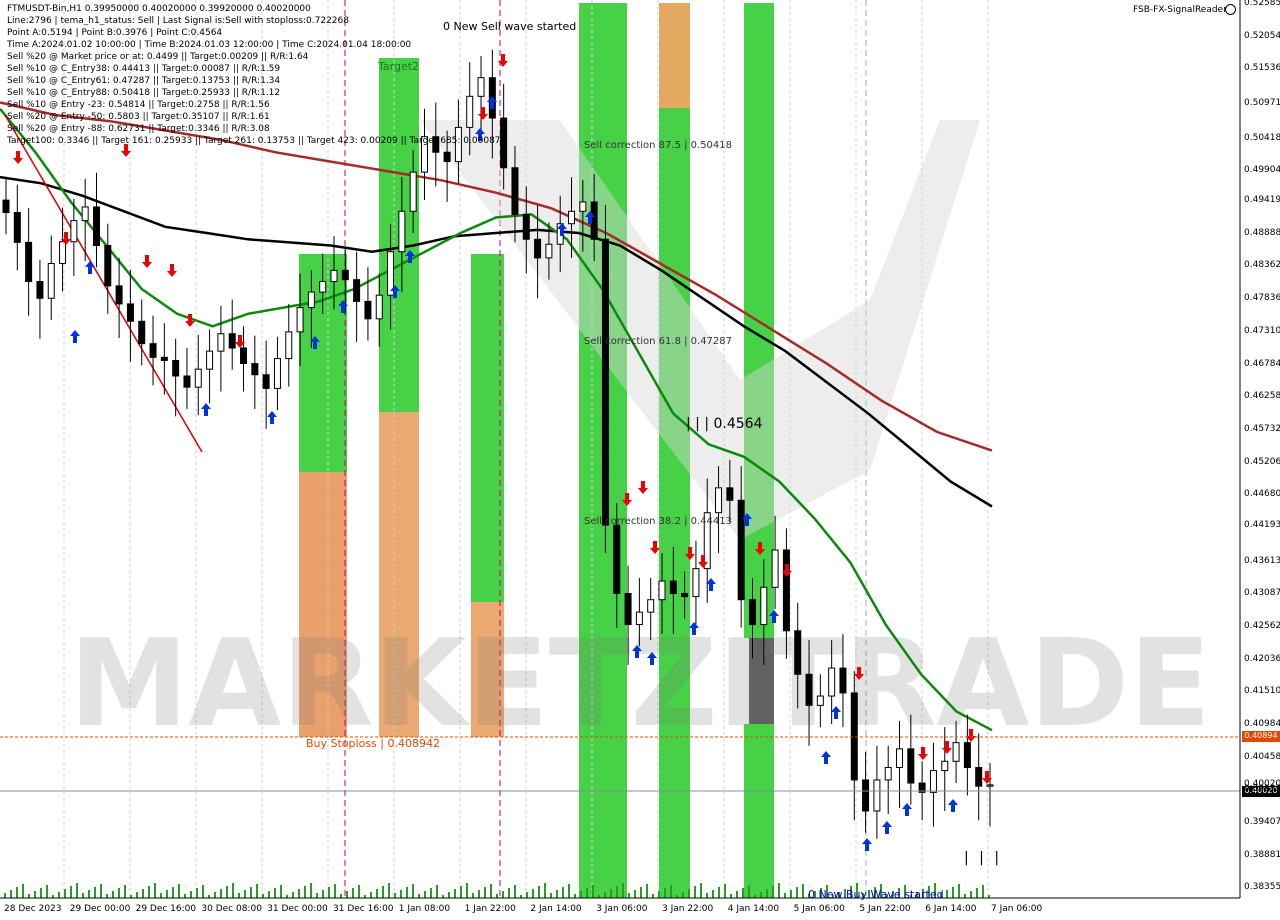  I want to click on brand-label: FSB-FX-SignalReader, so click(1180, 10).